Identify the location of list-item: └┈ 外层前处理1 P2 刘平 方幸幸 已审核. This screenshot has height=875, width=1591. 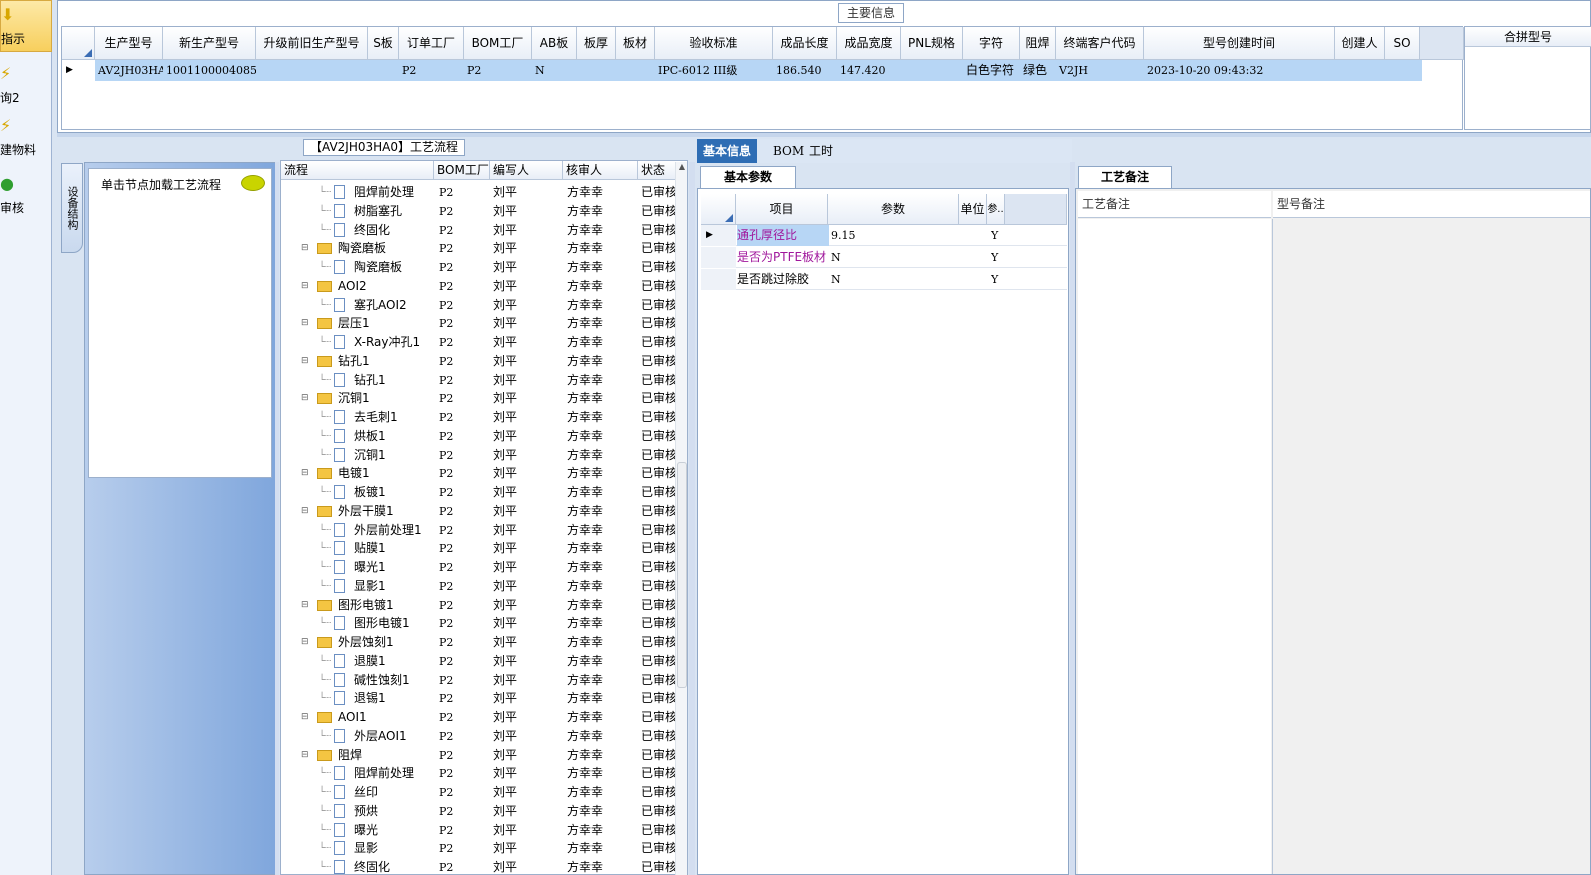
(481, 530).